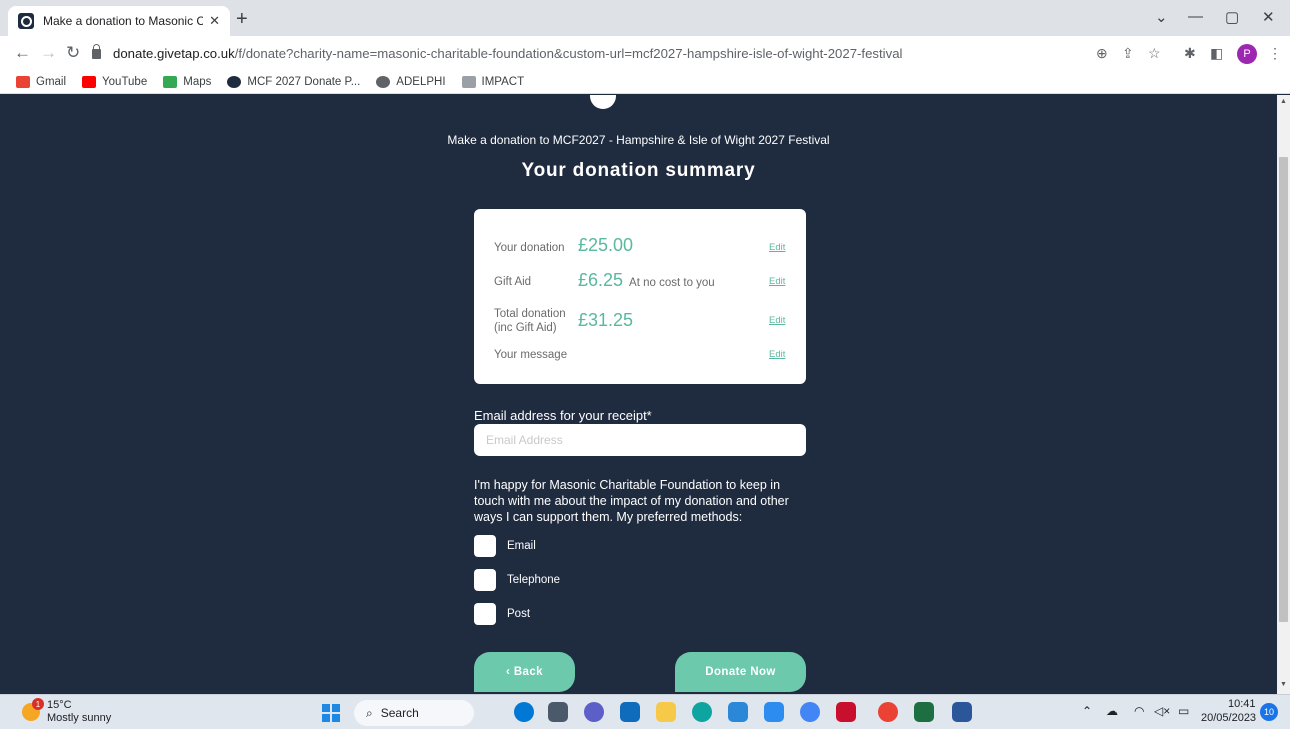 This screenshot has height=729, width=1290. What do you see at coordinates (170, 81) in the screenshot?
I see `maps-icon` at bounding box center [170, 81].